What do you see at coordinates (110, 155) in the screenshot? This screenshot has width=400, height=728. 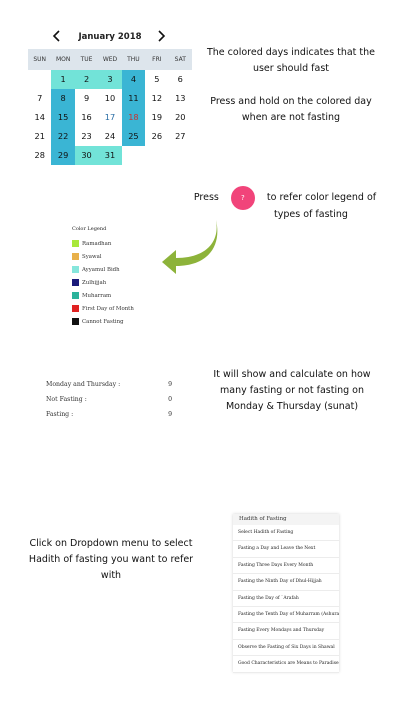 I see `calendar-day: 31` at bounding box center [110, 155].